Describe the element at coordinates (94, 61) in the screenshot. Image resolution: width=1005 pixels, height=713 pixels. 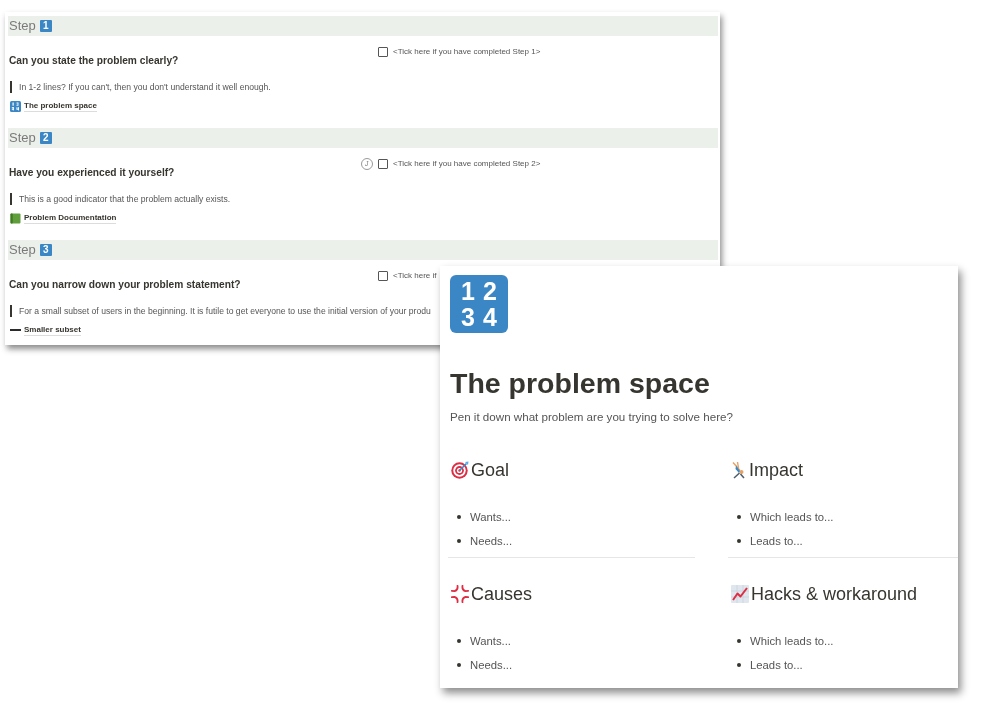
I see `question-text: Can you state the problem clearly?` at that location.